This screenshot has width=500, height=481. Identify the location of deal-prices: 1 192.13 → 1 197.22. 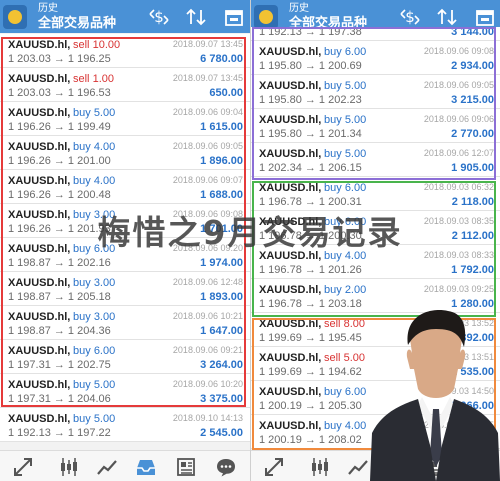
(59, 433).